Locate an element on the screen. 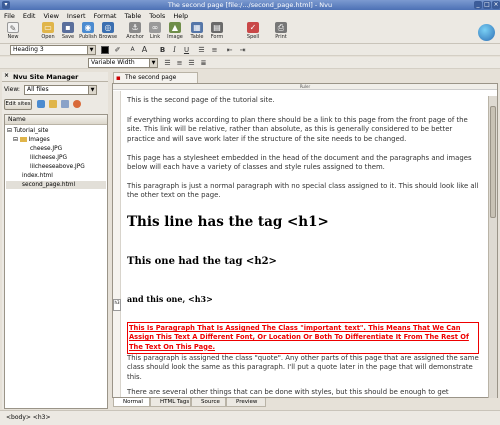 This screenshot has width=500, height=425. tree-item-file: cheese.JPG is located at coordinates (46, 149).